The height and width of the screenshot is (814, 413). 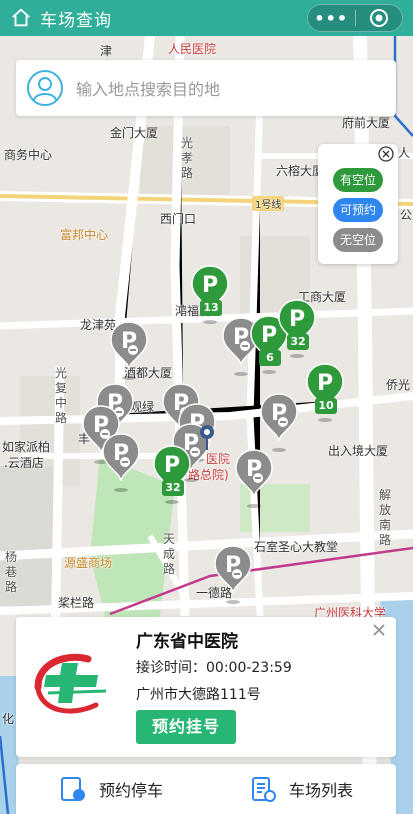 I want to click on map-label: 出入境大厦, so click(x=358, y=451).